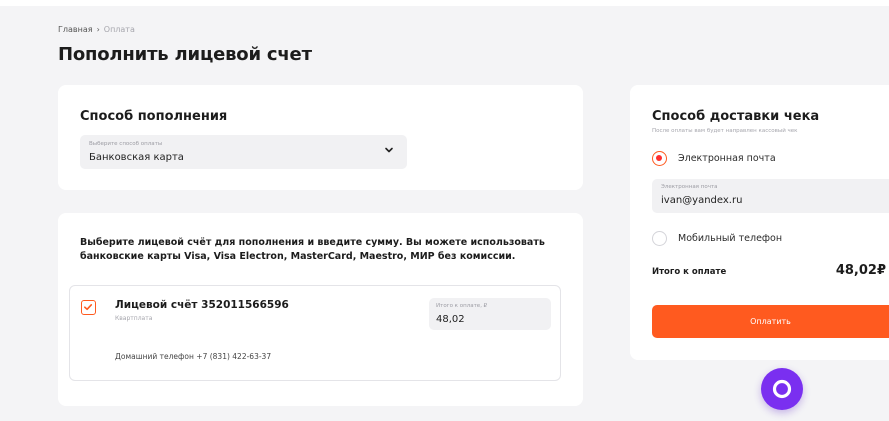 Image resolution: width=889 pixels, height=421 pixels. I want to click on radio-email-label: Электронная почта, so click(727, 158).